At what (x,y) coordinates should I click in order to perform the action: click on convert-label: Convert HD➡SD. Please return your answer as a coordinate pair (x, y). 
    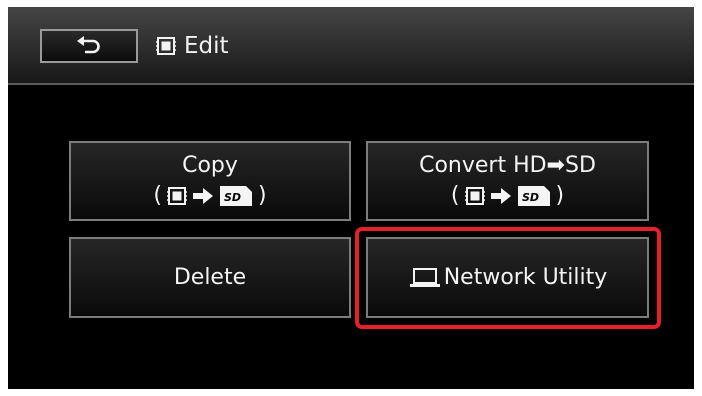
    Looking at the image, I should click on (507, 165).